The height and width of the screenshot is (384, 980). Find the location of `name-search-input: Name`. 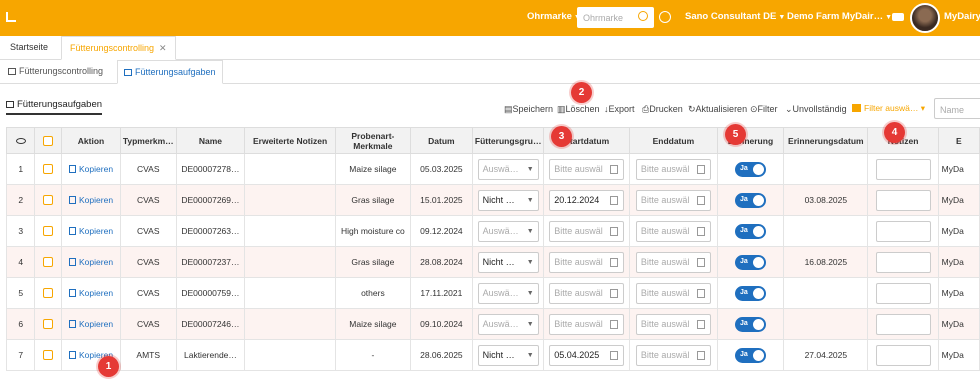

name-search-input: Name is located at coordinates (957, 108).